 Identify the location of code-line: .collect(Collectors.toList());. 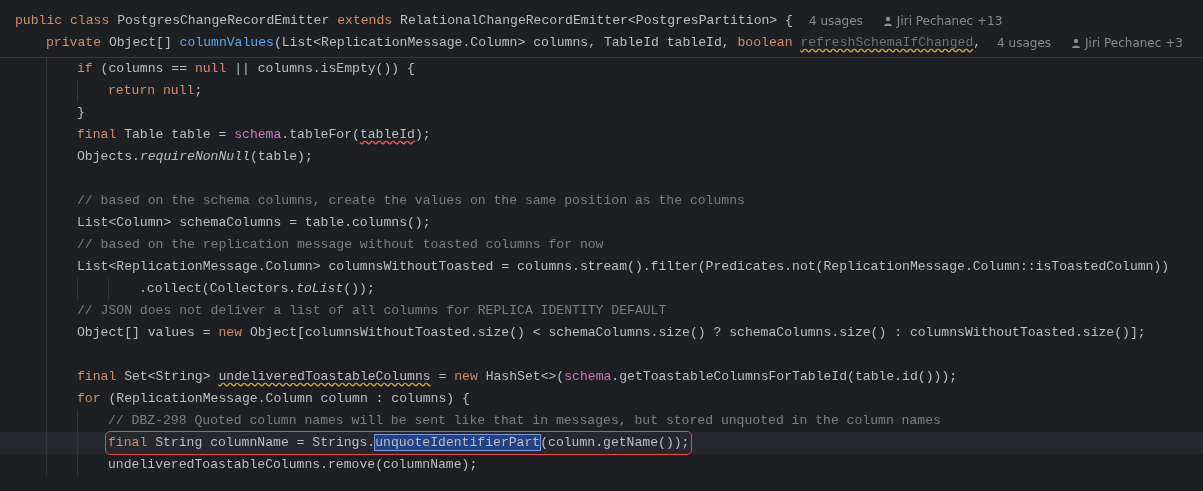
(257, 289).